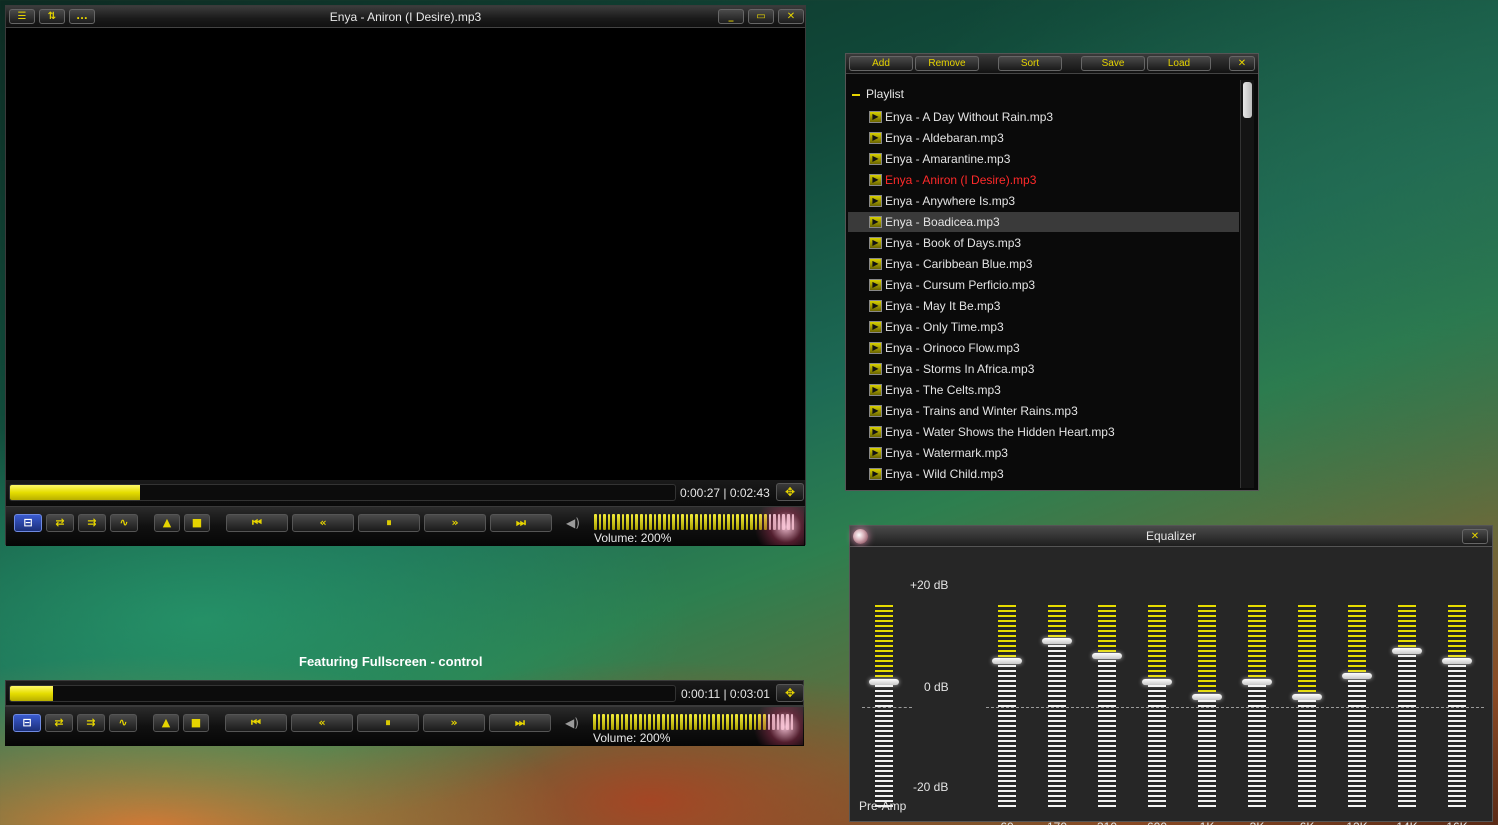 This screenshot has height=825, width=1498. I want to click on playlist-item: ▶ Enya - Cursum Perficio.mp3, so click(1043, 285).